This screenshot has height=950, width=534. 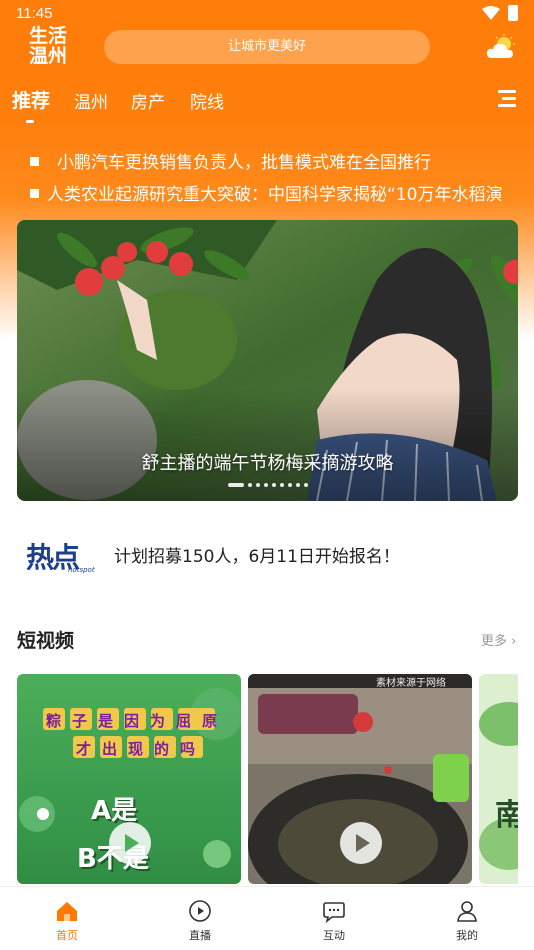 What do you see at coordinates (506, 815) in the screenshot?
I see `video-partial-text: 南` at bounding box center [506, 815].